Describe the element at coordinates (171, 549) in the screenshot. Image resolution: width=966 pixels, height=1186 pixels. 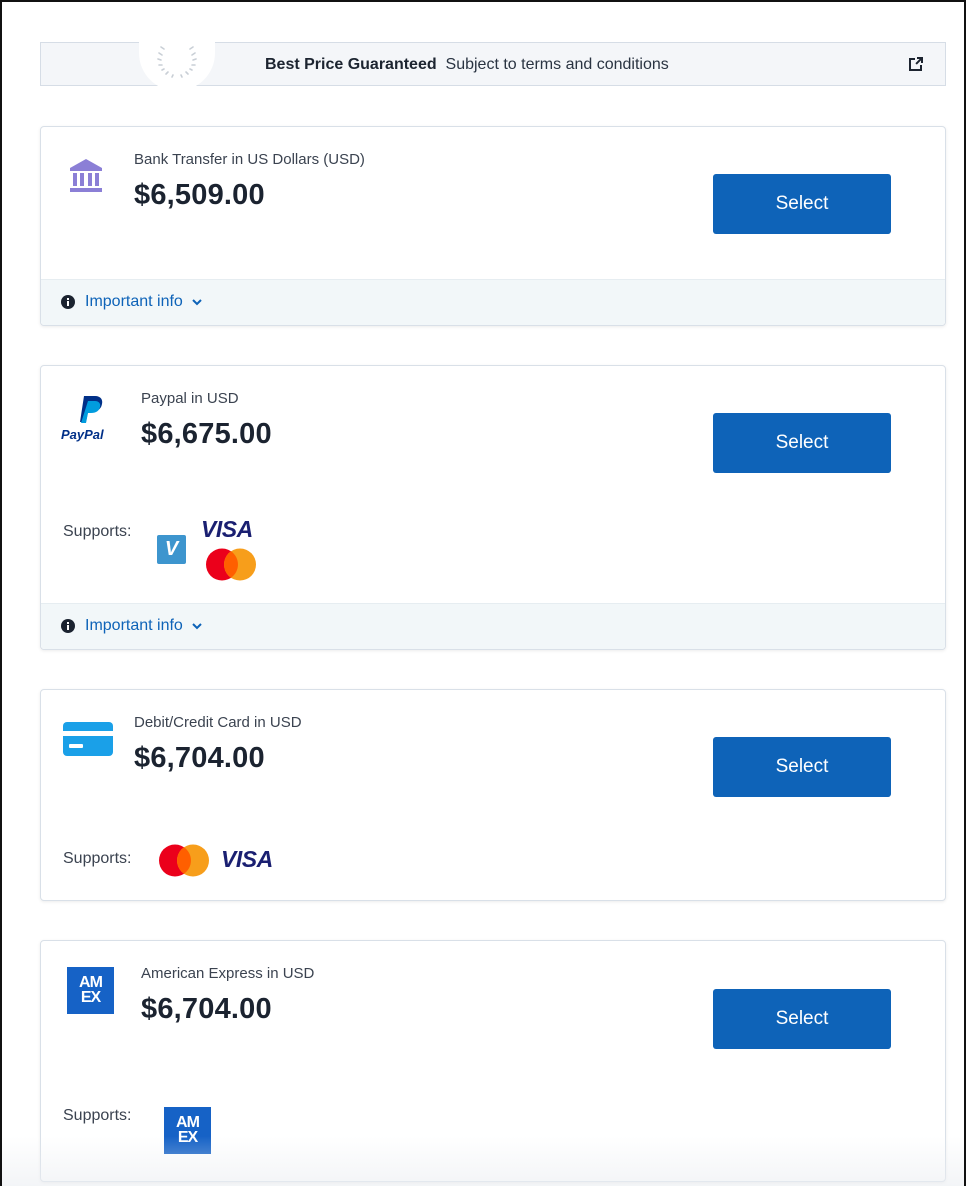
I see `venmo-logo: V` at that location.